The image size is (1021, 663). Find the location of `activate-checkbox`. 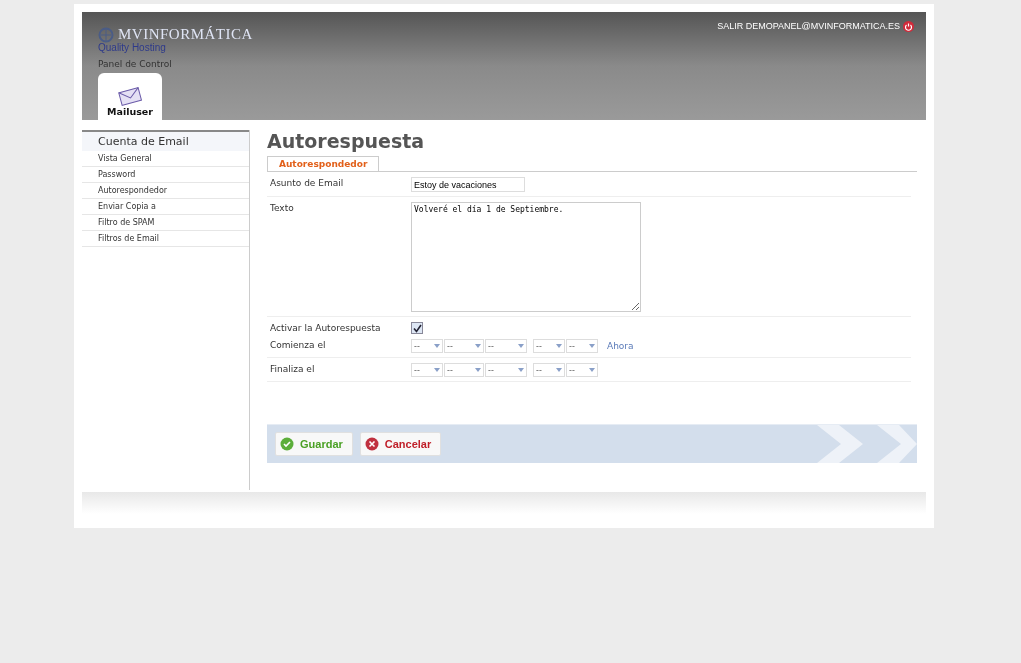

activate-checkbox is located at coordinates (417, 328).